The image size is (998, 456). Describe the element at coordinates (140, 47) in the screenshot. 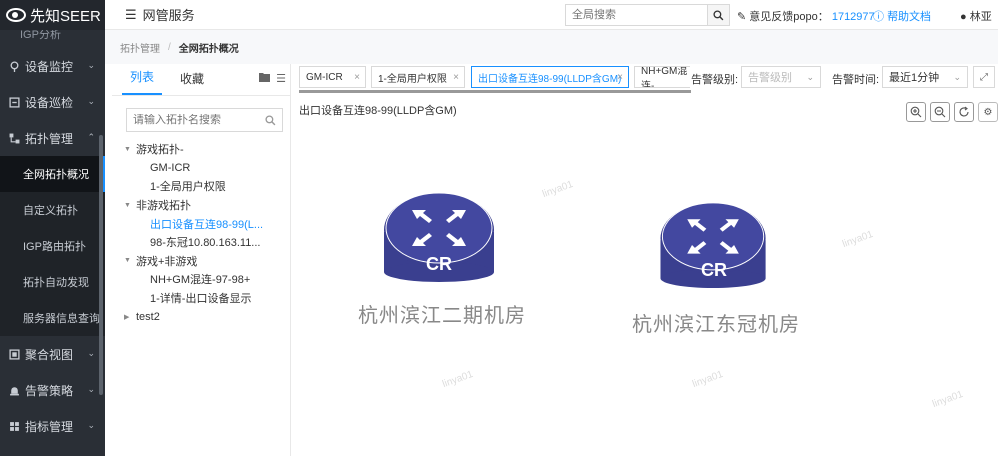

I see `breadcrumb-parent: 拓扑管理` at that location.